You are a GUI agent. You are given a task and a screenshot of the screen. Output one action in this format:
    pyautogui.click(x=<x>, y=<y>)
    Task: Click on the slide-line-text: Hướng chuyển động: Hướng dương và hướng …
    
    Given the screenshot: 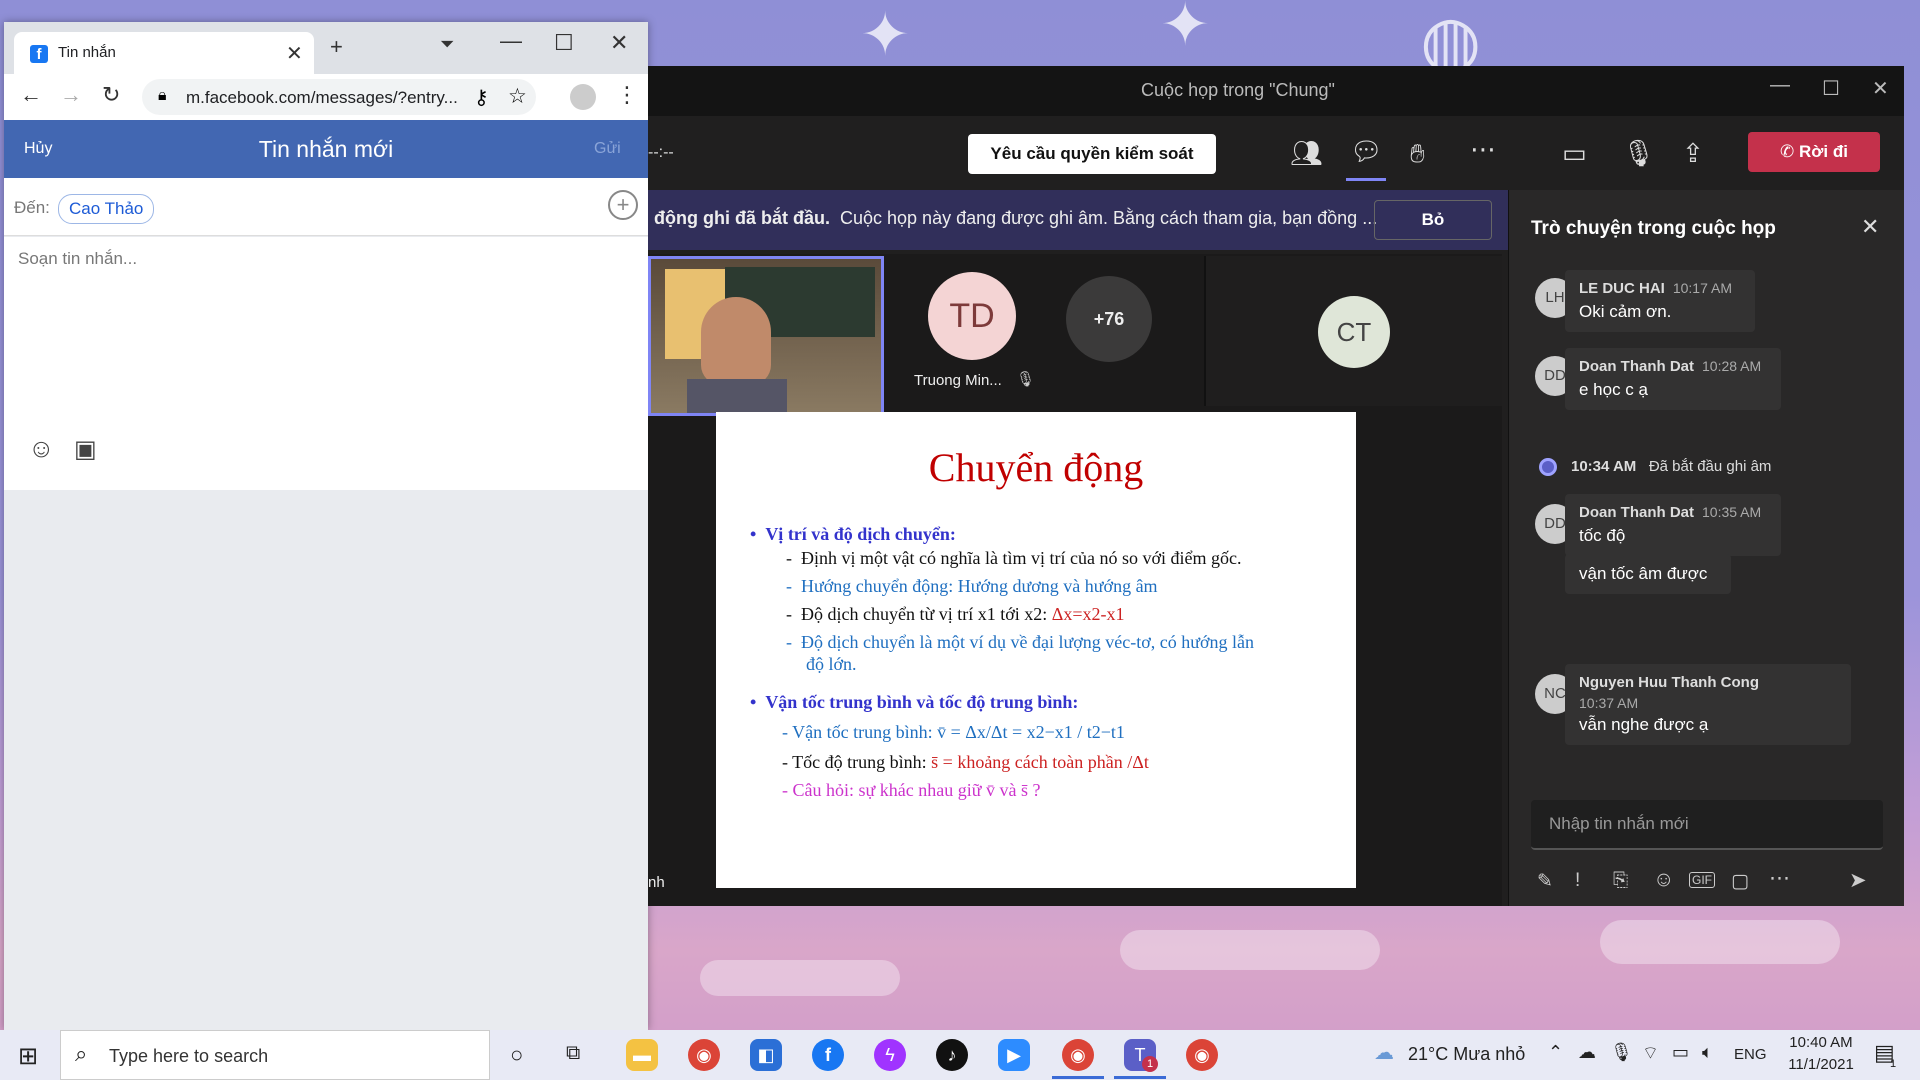 What is the action you would take?
    pyautogui.click(x=979, y=586)
    